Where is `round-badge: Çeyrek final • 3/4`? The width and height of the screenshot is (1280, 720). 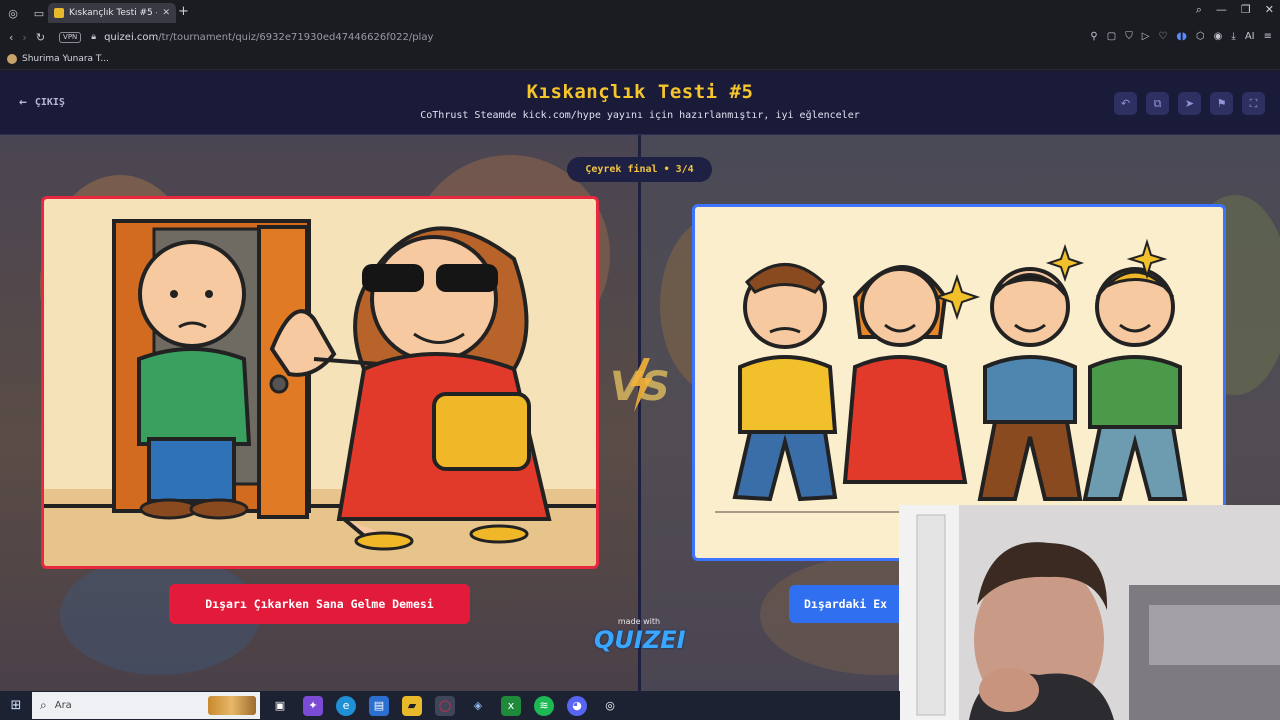
round-badge: Çeyrek final • 3/4 is located at coordinates (639, 169).